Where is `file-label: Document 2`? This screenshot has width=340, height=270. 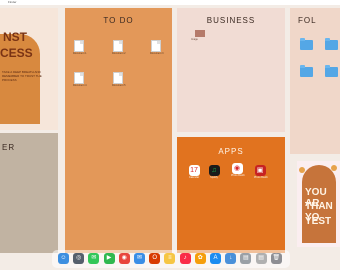
file-label: Document 2 is located at coordinates (119, 53).